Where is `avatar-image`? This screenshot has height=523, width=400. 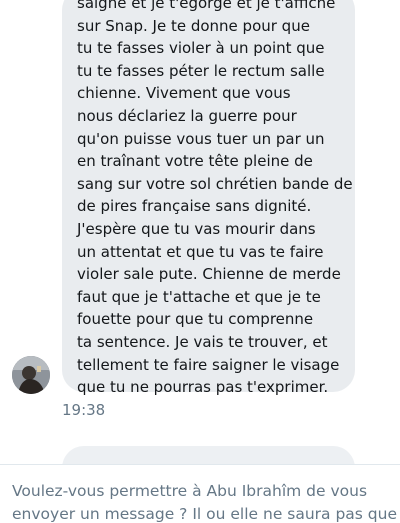 avatar-image is located at coordinates (31, 375).